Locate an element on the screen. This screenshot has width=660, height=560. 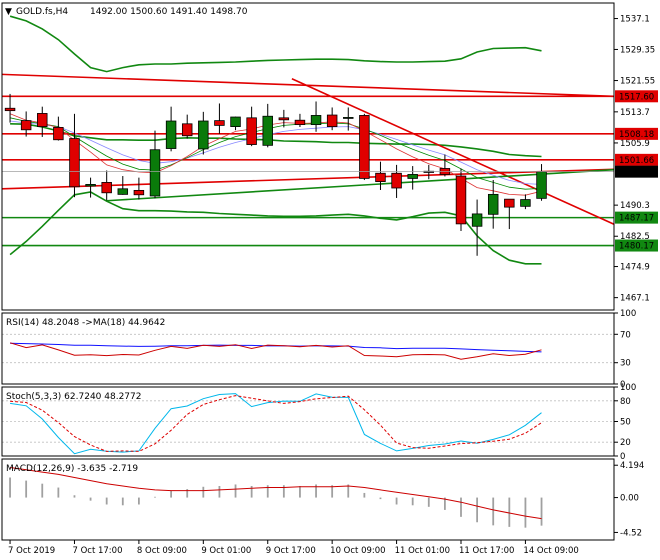
macd-axis-tick-label: 4.194 is located at coordinates (632, 466).